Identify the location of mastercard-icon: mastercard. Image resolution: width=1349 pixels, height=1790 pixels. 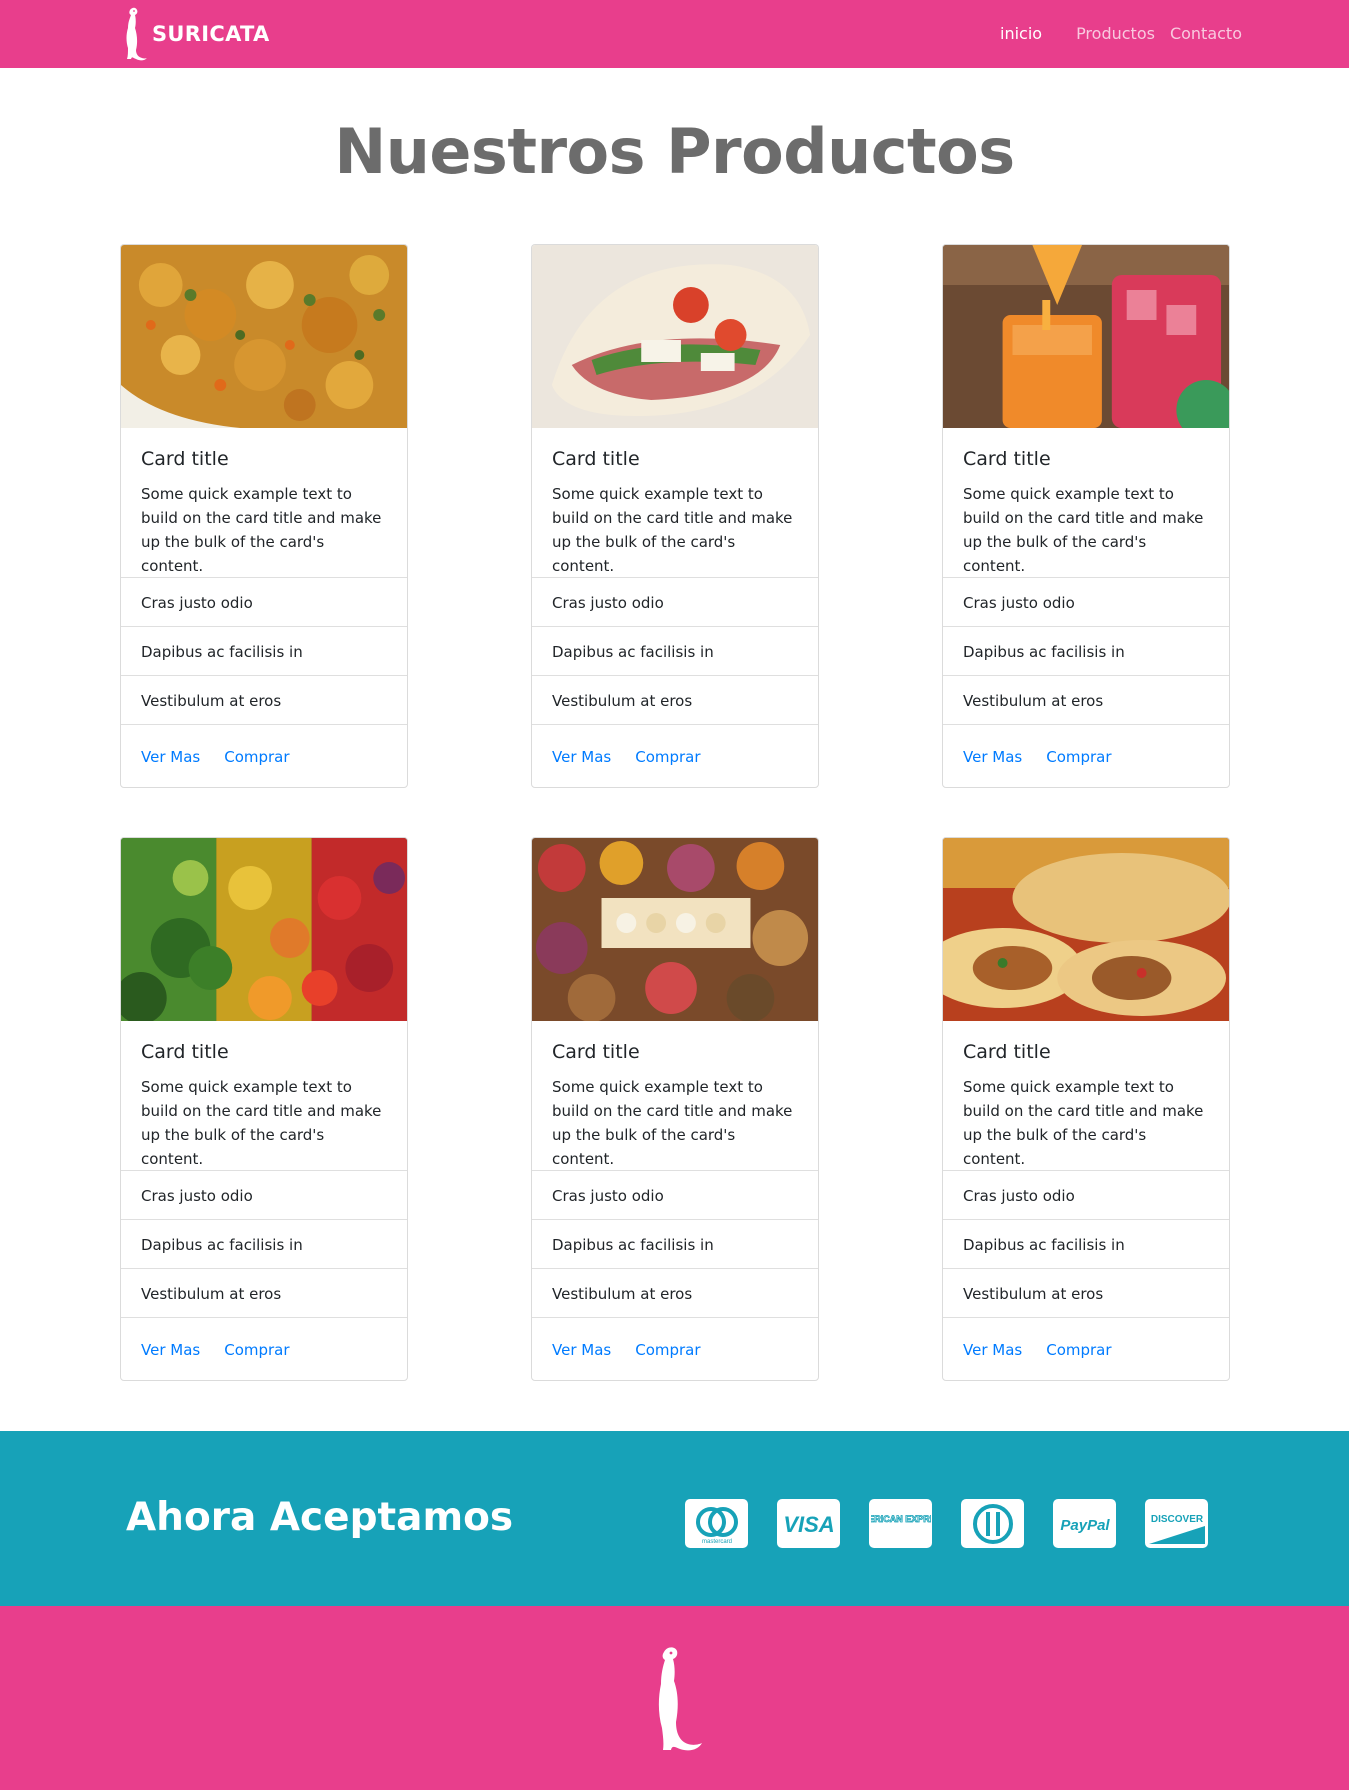
(716, 1523).